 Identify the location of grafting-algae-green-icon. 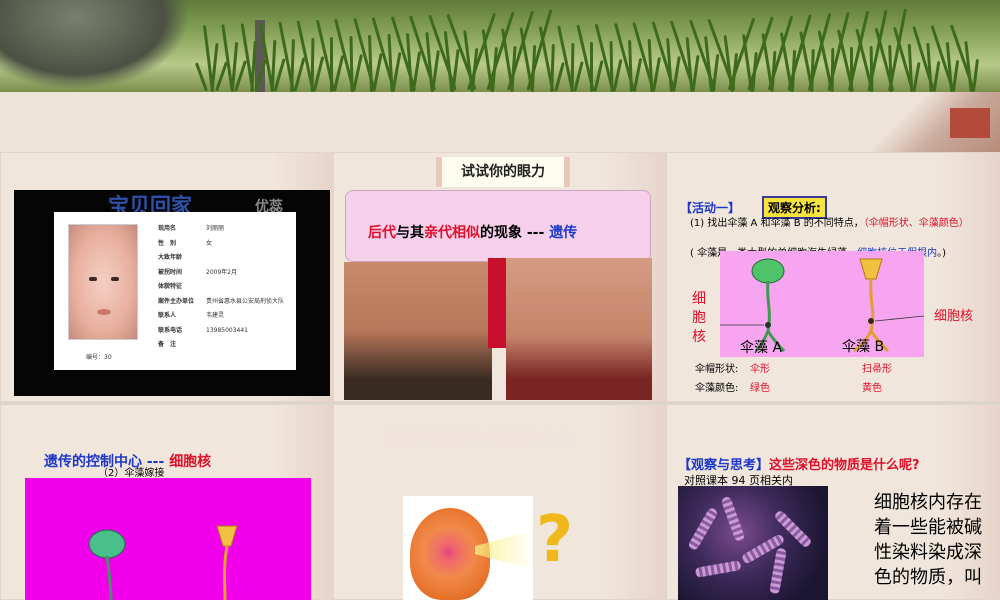
(107, 564).